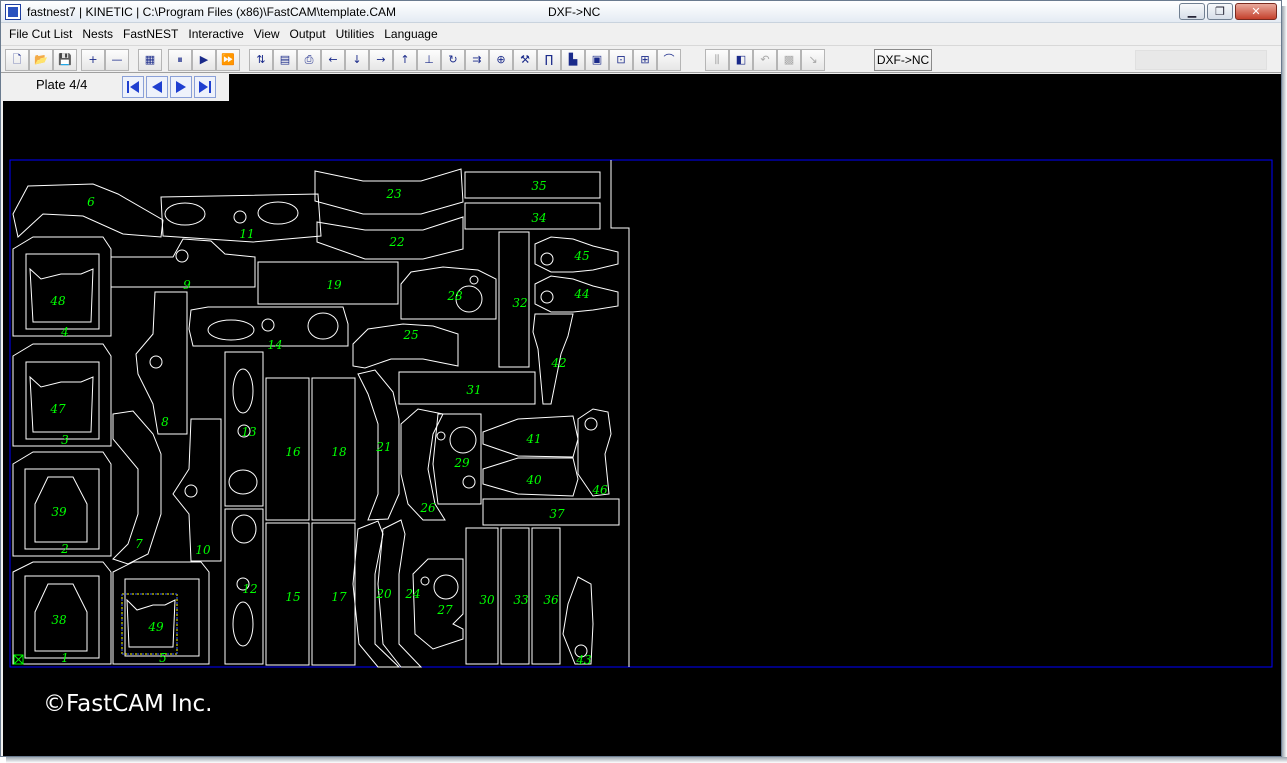  I want to click on first-plate-button, so click(133, 87).